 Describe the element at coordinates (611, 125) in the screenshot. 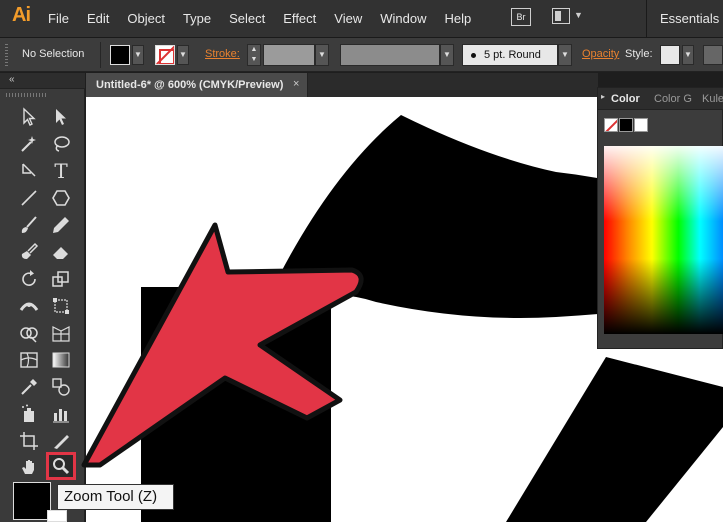

I see `none-swatch` at that location.